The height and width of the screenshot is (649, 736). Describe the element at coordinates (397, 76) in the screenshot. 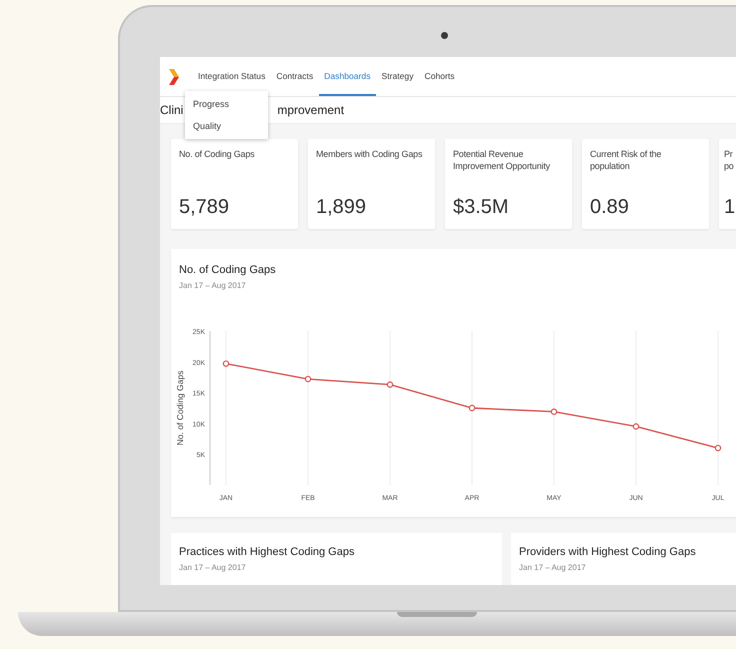

I see `nav-tab: Strategy` at that location.